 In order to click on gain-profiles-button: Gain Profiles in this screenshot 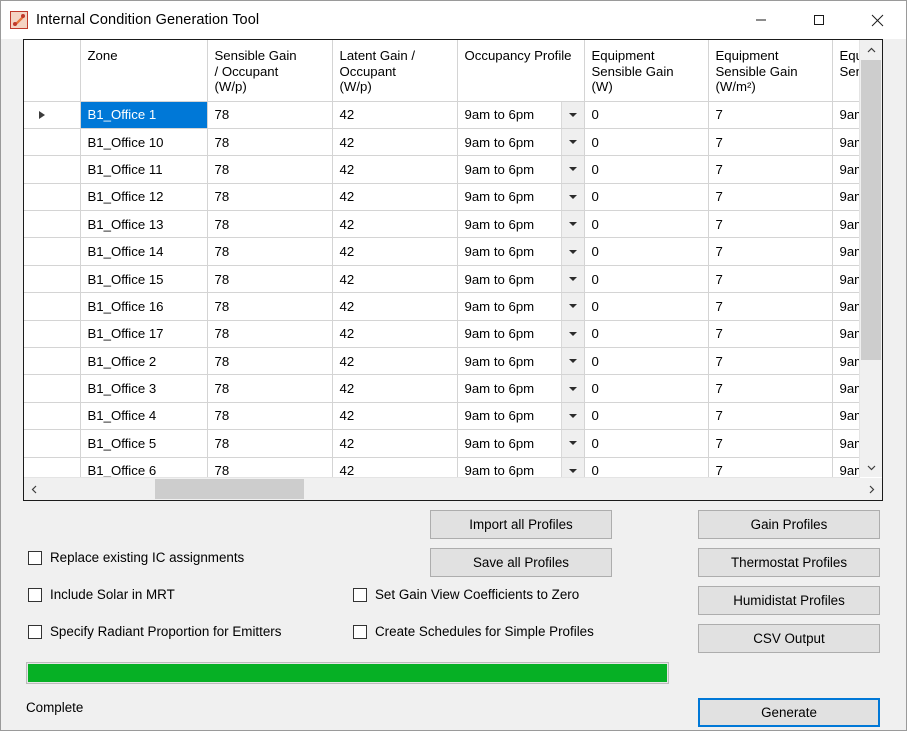, I will do `click(789, 524)`.